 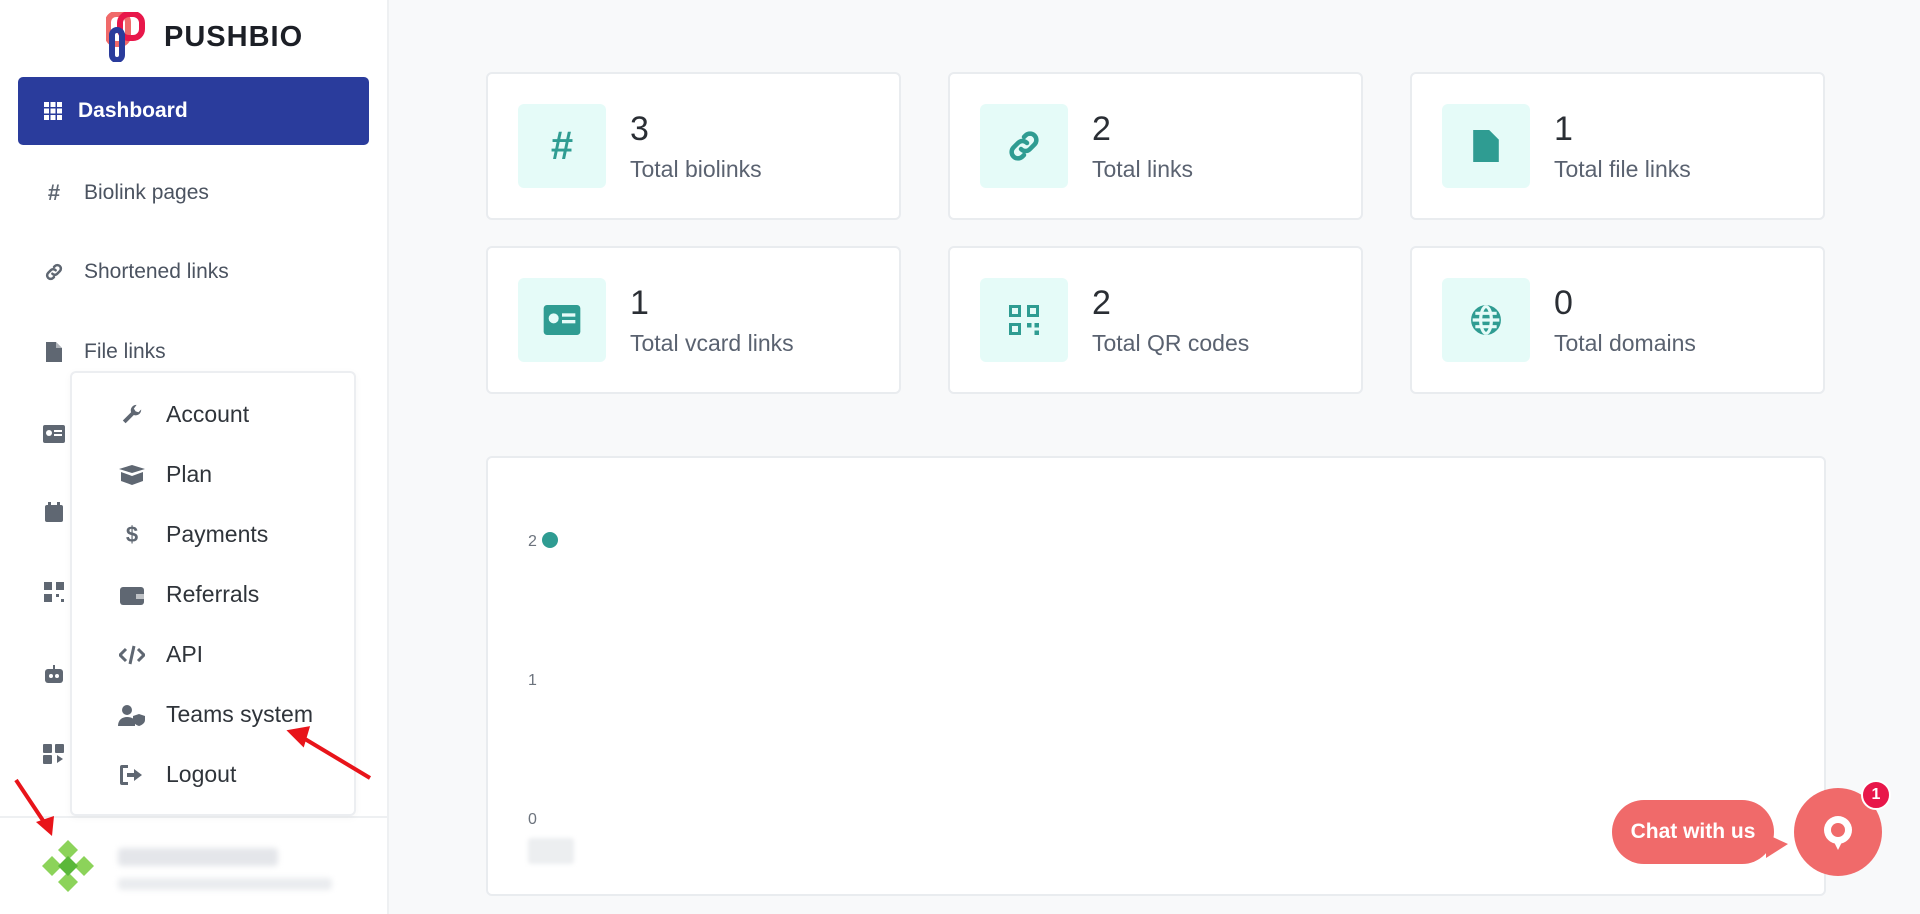 I want to click on wrench-icon, so click(x=132, y=415).